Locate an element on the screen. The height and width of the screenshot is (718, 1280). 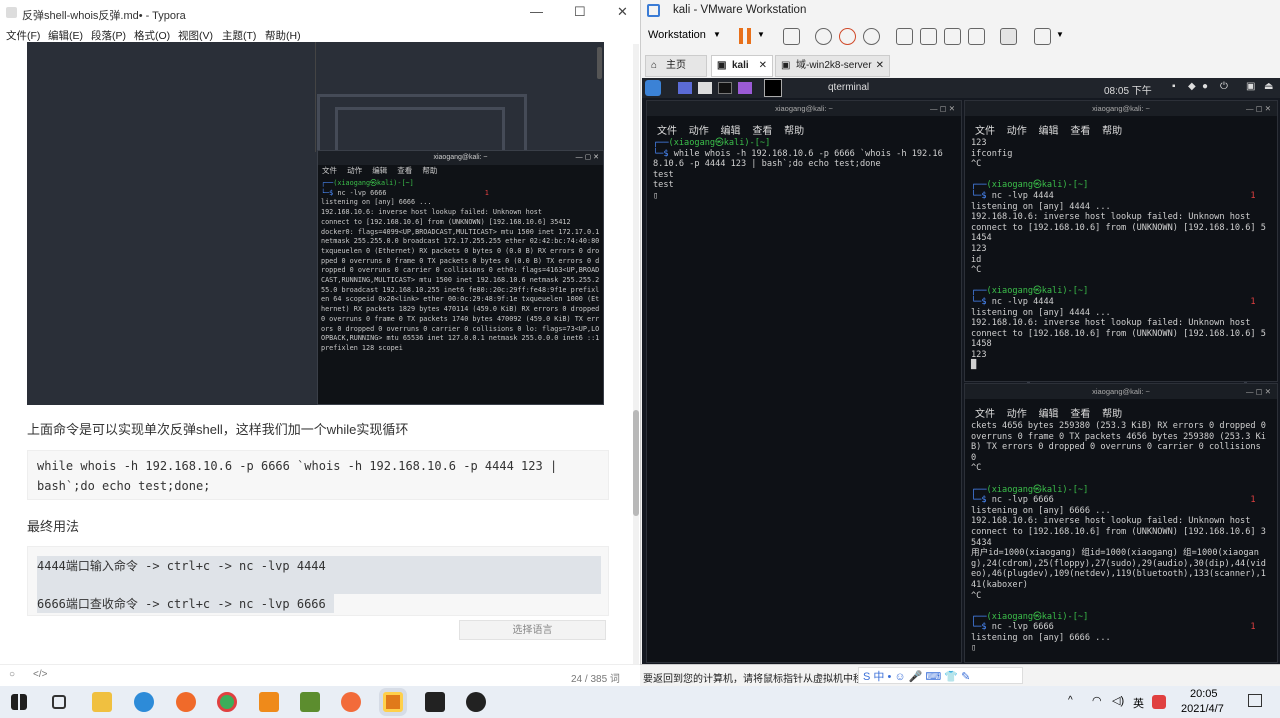
send-keys-icon is located at coordinates (791, 36).